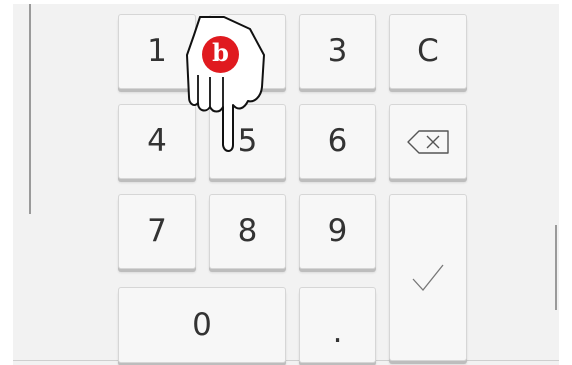 Image resolution: width=572 pixels, height=365 pixels. I want to click on step-badge: b, so click(220, 54).